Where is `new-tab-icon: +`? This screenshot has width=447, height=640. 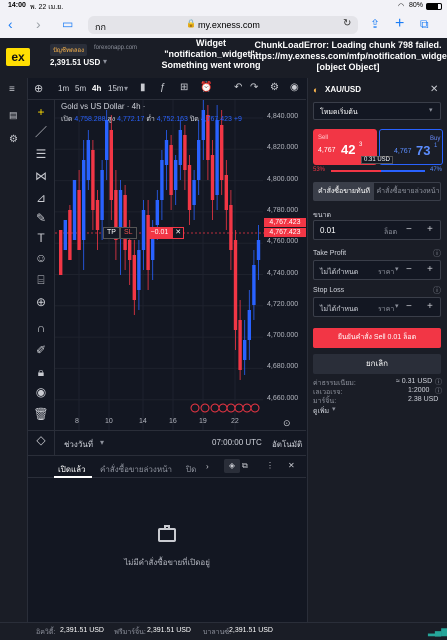 new-tab-icon: + is located at coordinates (399, 24).